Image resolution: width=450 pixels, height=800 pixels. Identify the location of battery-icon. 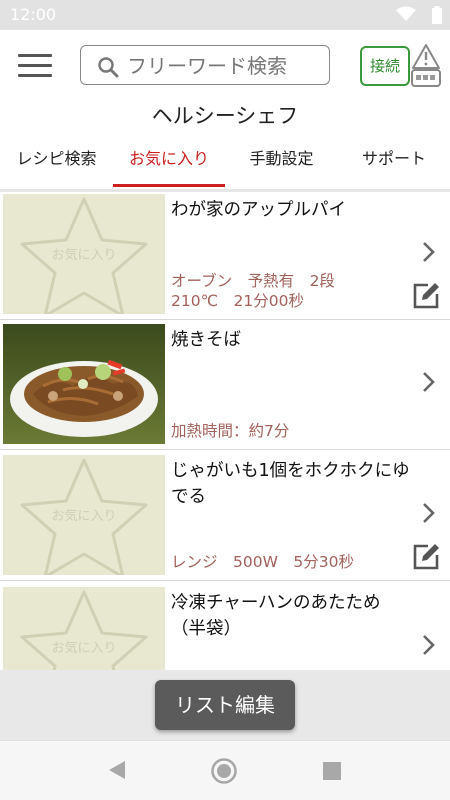
(437, 15).